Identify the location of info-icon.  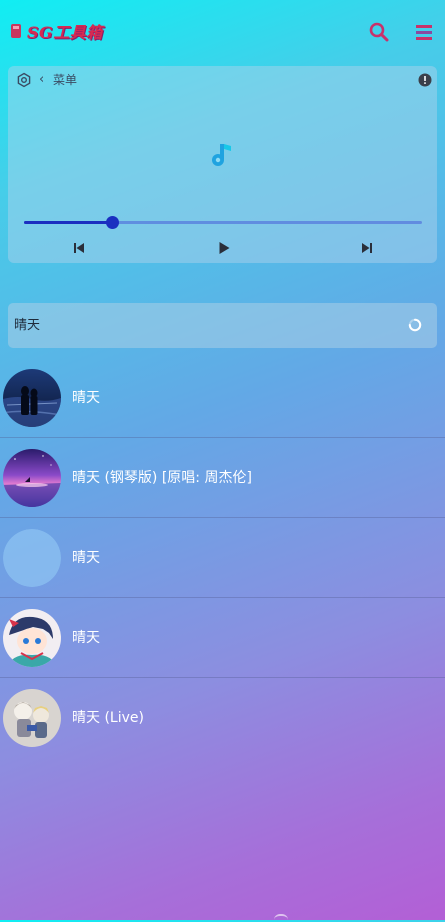
(425, 80).